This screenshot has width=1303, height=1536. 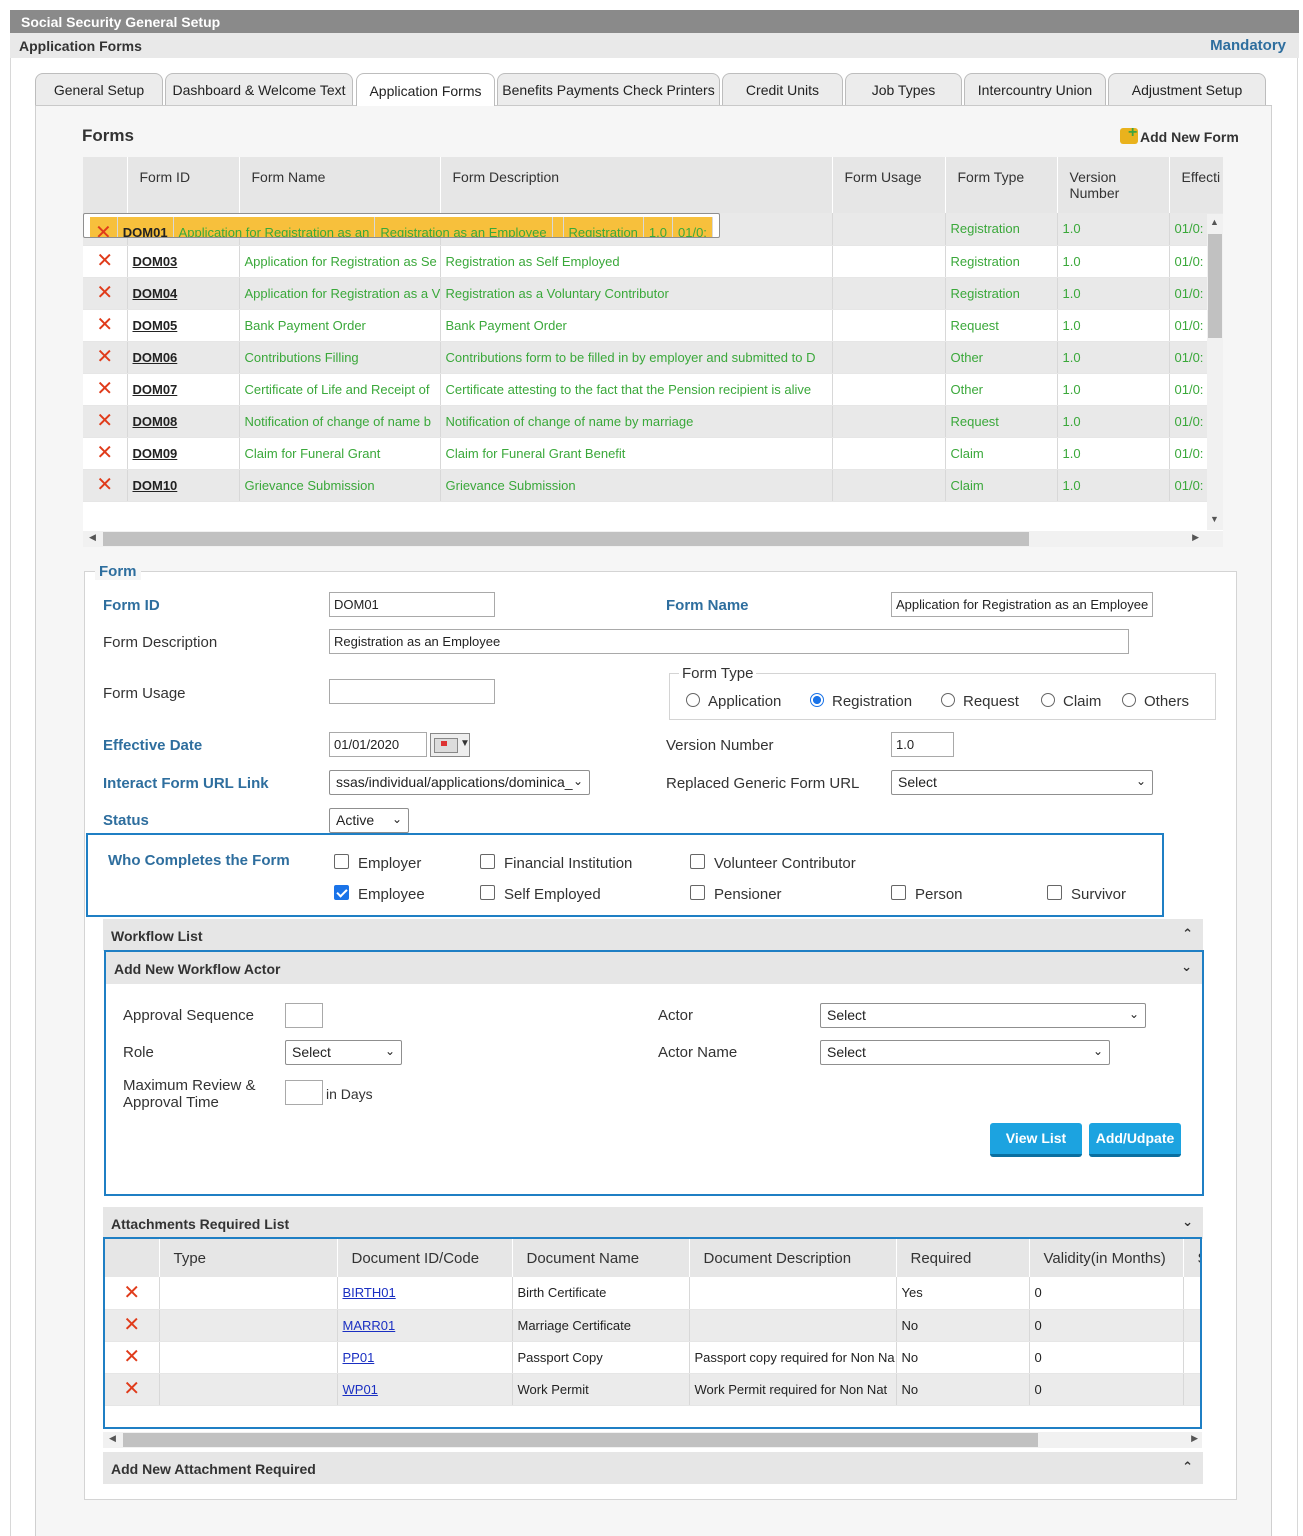 I want to click on col-required: Required, so click(x=963, y=1258).